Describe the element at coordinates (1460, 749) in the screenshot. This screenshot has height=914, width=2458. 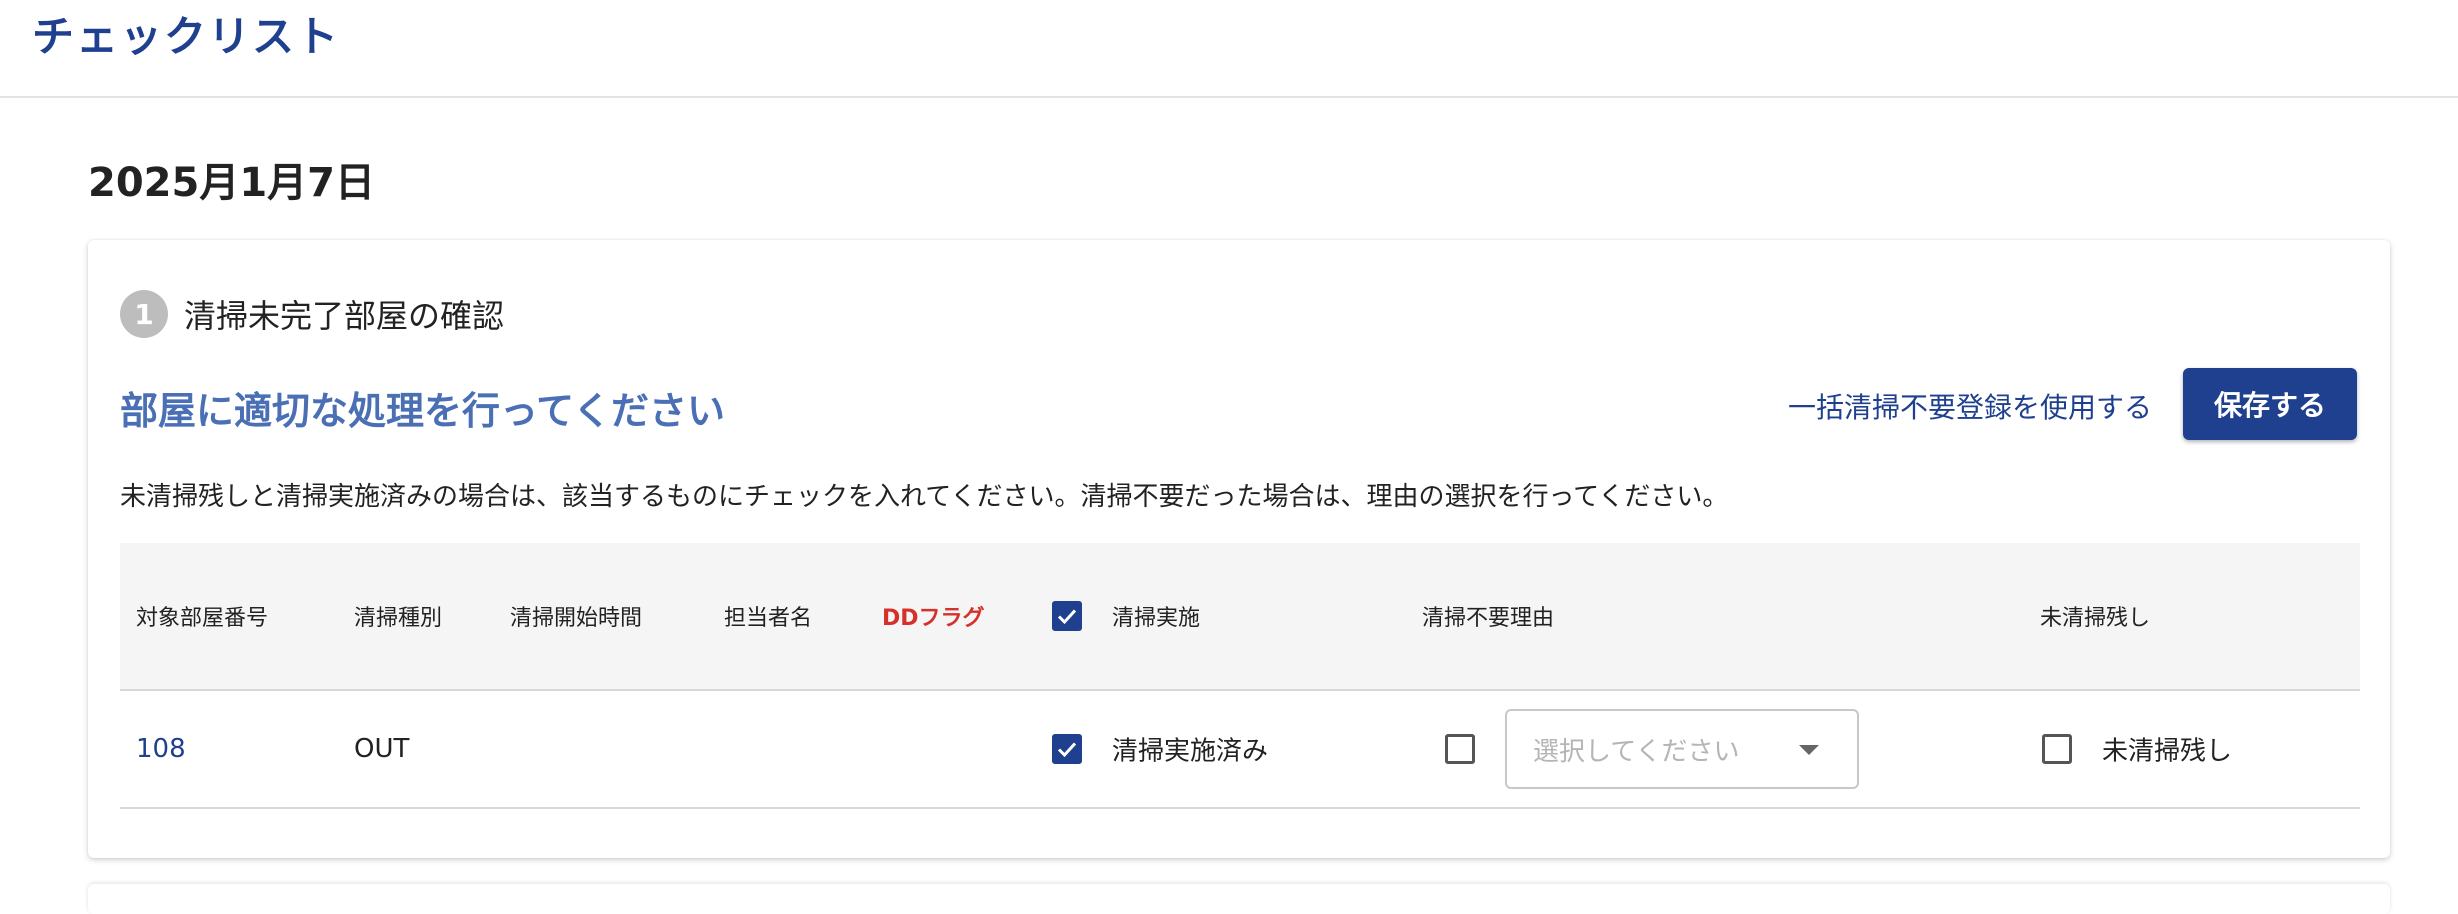
I see `unneeded-checkbox` at that location.